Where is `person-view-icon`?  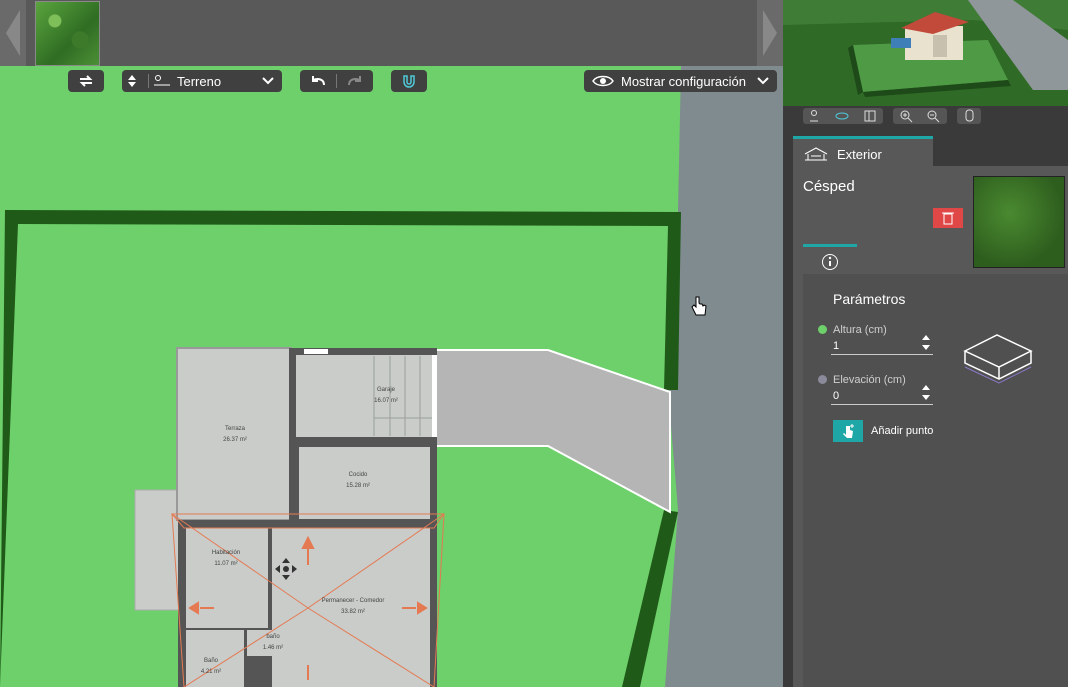
person-view-icon is located at coordinates (814, 116).